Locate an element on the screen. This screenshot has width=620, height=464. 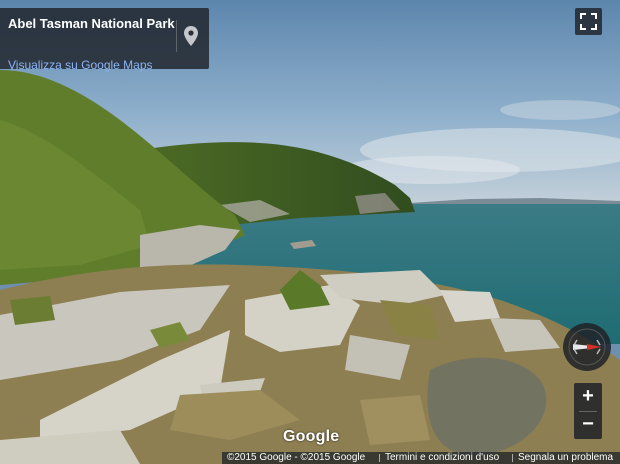
terms-link: Termini e condizioni d'uso is located at coordinates (442, 458).